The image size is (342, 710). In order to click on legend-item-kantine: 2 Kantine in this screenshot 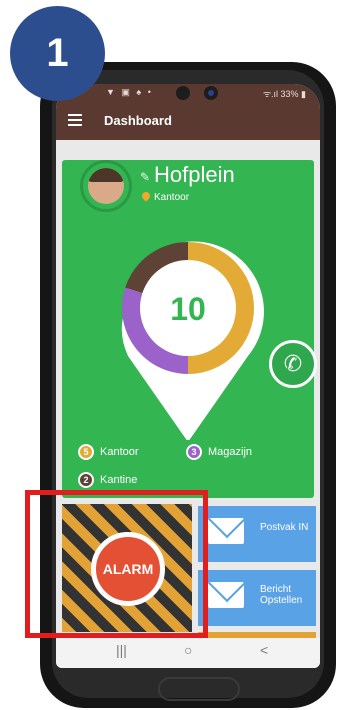, I will do `click(107, 480)`.